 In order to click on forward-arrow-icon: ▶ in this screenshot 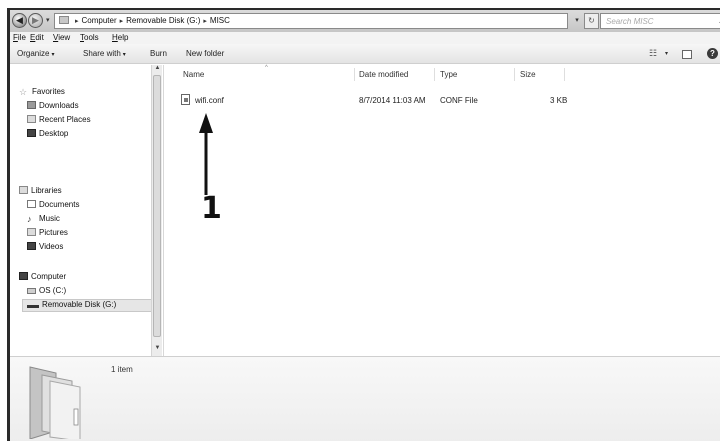, I will do `click(35, 20)`.